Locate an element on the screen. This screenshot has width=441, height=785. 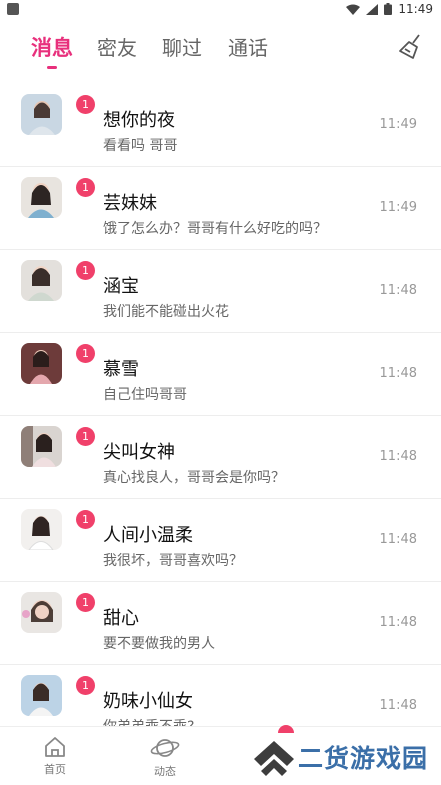
tab-close-friends: 密友 is located at coordinates (117, 46).